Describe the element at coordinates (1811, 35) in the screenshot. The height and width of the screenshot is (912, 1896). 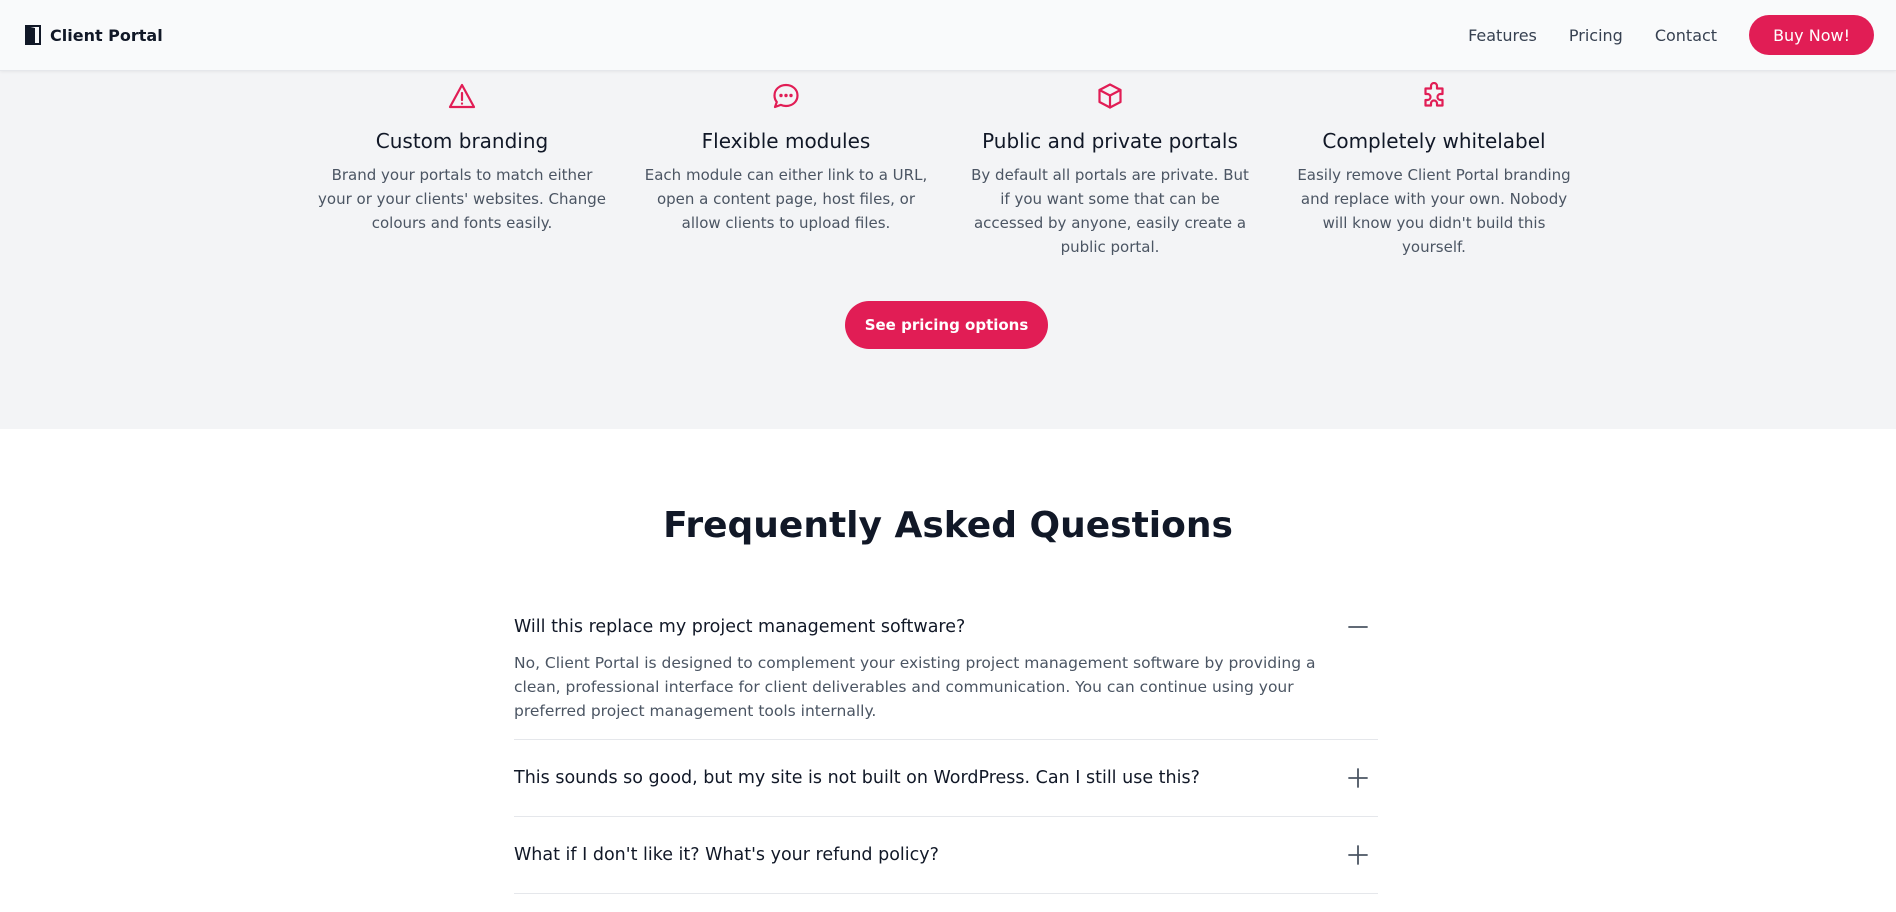
I see `buy-now-button: Buy Now!` at that location.